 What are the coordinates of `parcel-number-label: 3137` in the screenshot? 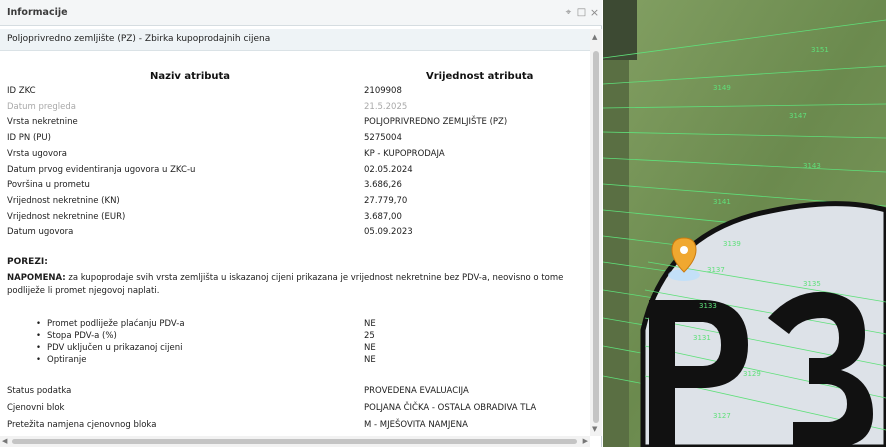 It's located at (716, 270).